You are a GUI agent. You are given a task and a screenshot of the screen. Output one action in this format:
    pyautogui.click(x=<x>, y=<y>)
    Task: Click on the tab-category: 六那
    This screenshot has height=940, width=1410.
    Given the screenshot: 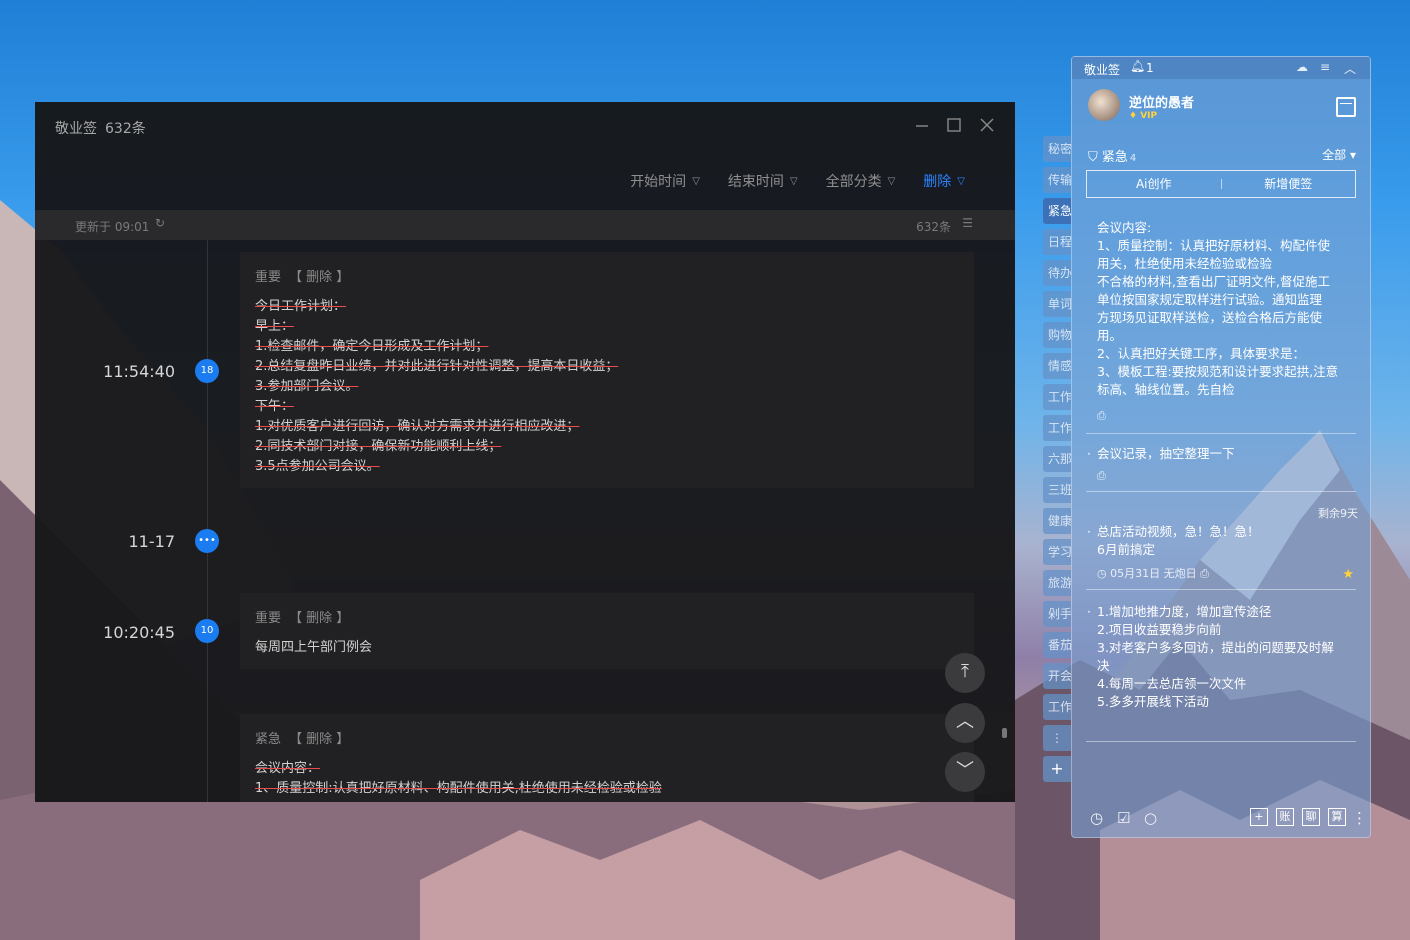 What is the action you would take?
    pyautogui.click(x=1057, y=459)
    